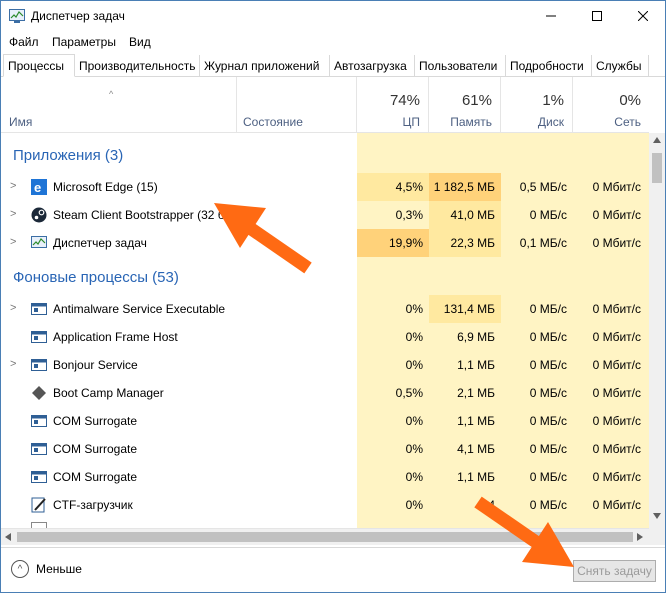 This screenshot has width=666, height=593. I want to click on tab-services: Службы, so click(620, 66).